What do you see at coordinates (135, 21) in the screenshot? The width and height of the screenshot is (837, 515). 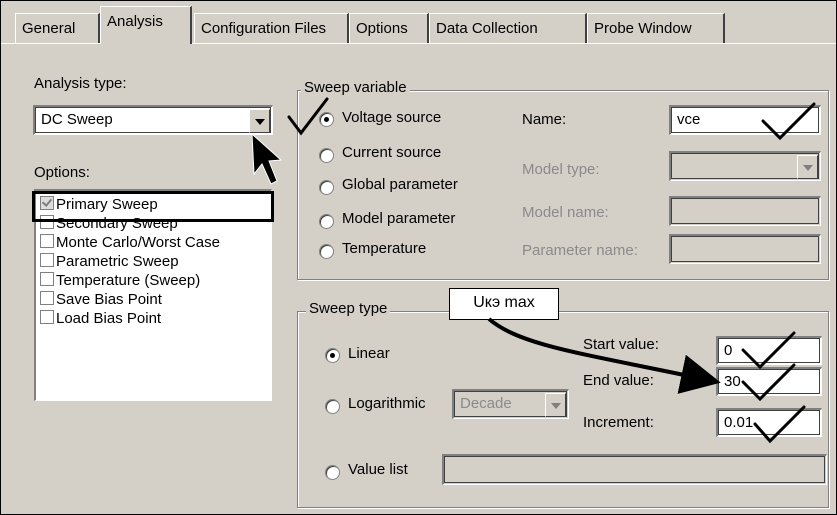 I see `tab-label: Analysis` at bounding box center [135, 21].